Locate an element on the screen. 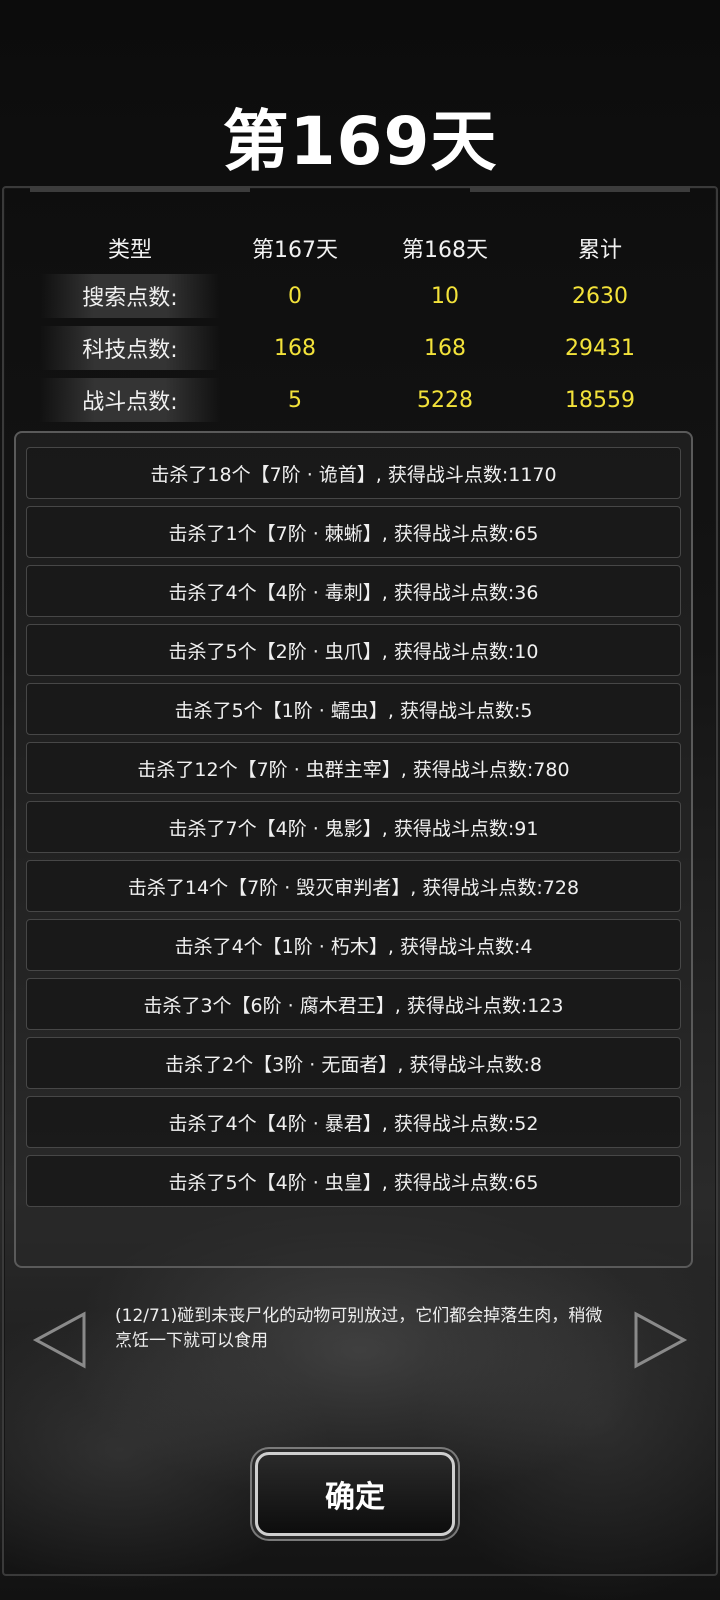 This screenshot has width=720, height=1600. kill-log-item: 击杀了4个【4阶 · 毒刺】, 获得战斗点数:36 is located at coordinates (353, 591).